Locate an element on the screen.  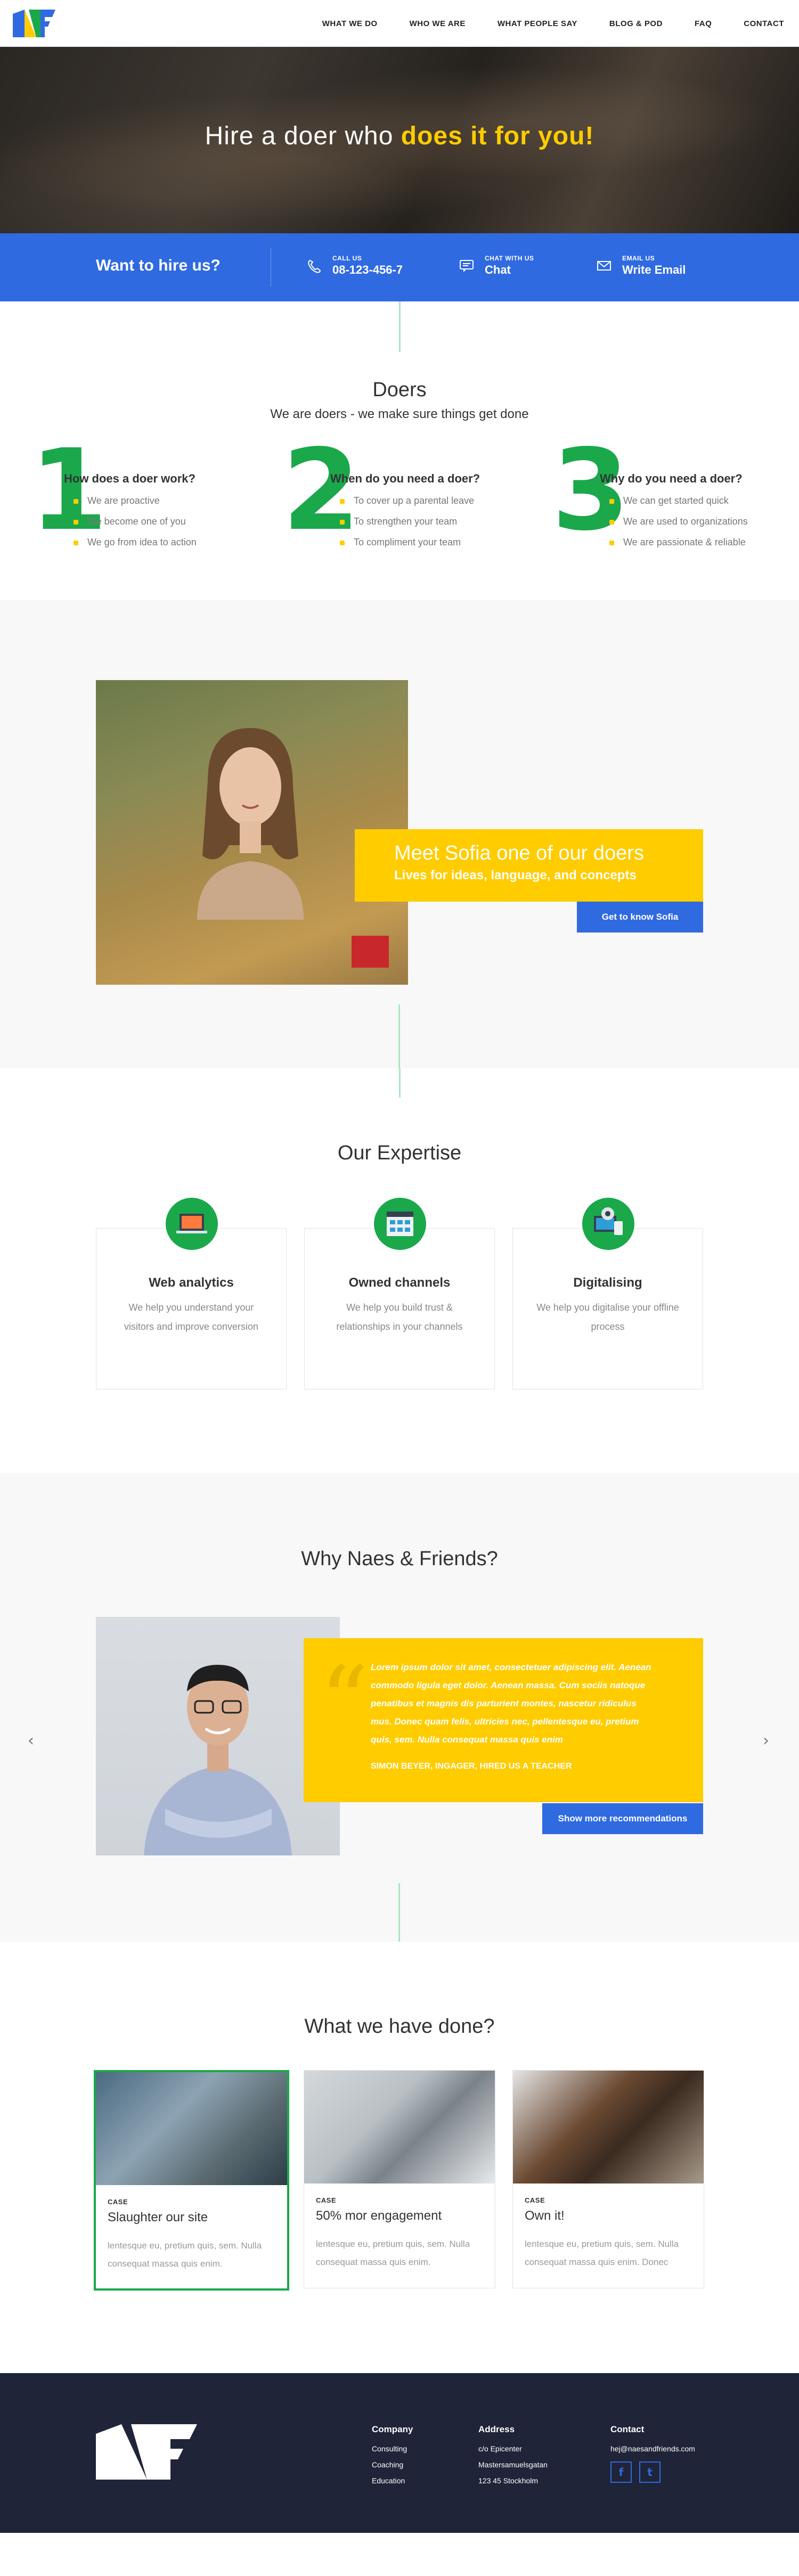
carousel-prev-arrow-icon: ‹ is located at coordinates (31, 1740).